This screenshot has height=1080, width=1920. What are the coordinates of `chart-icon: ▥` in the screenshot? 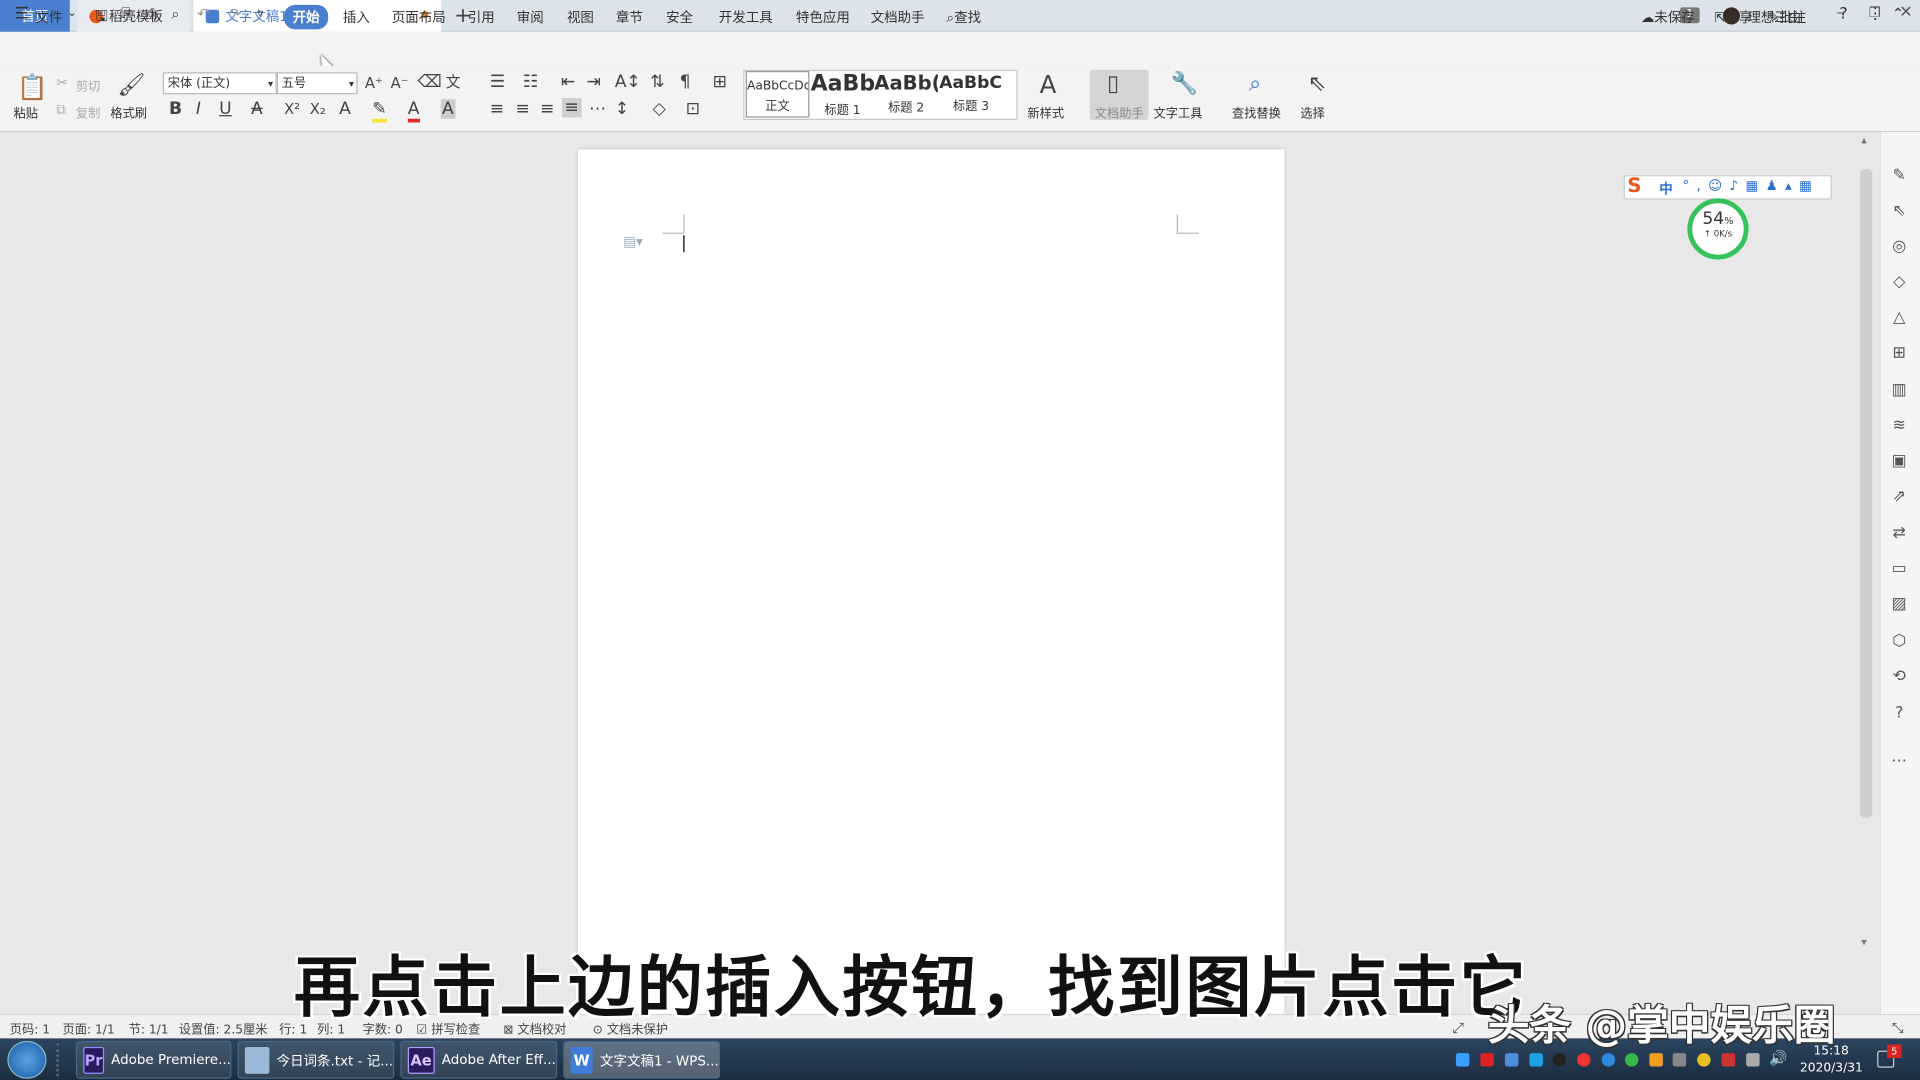 It's located at (1899, 390).